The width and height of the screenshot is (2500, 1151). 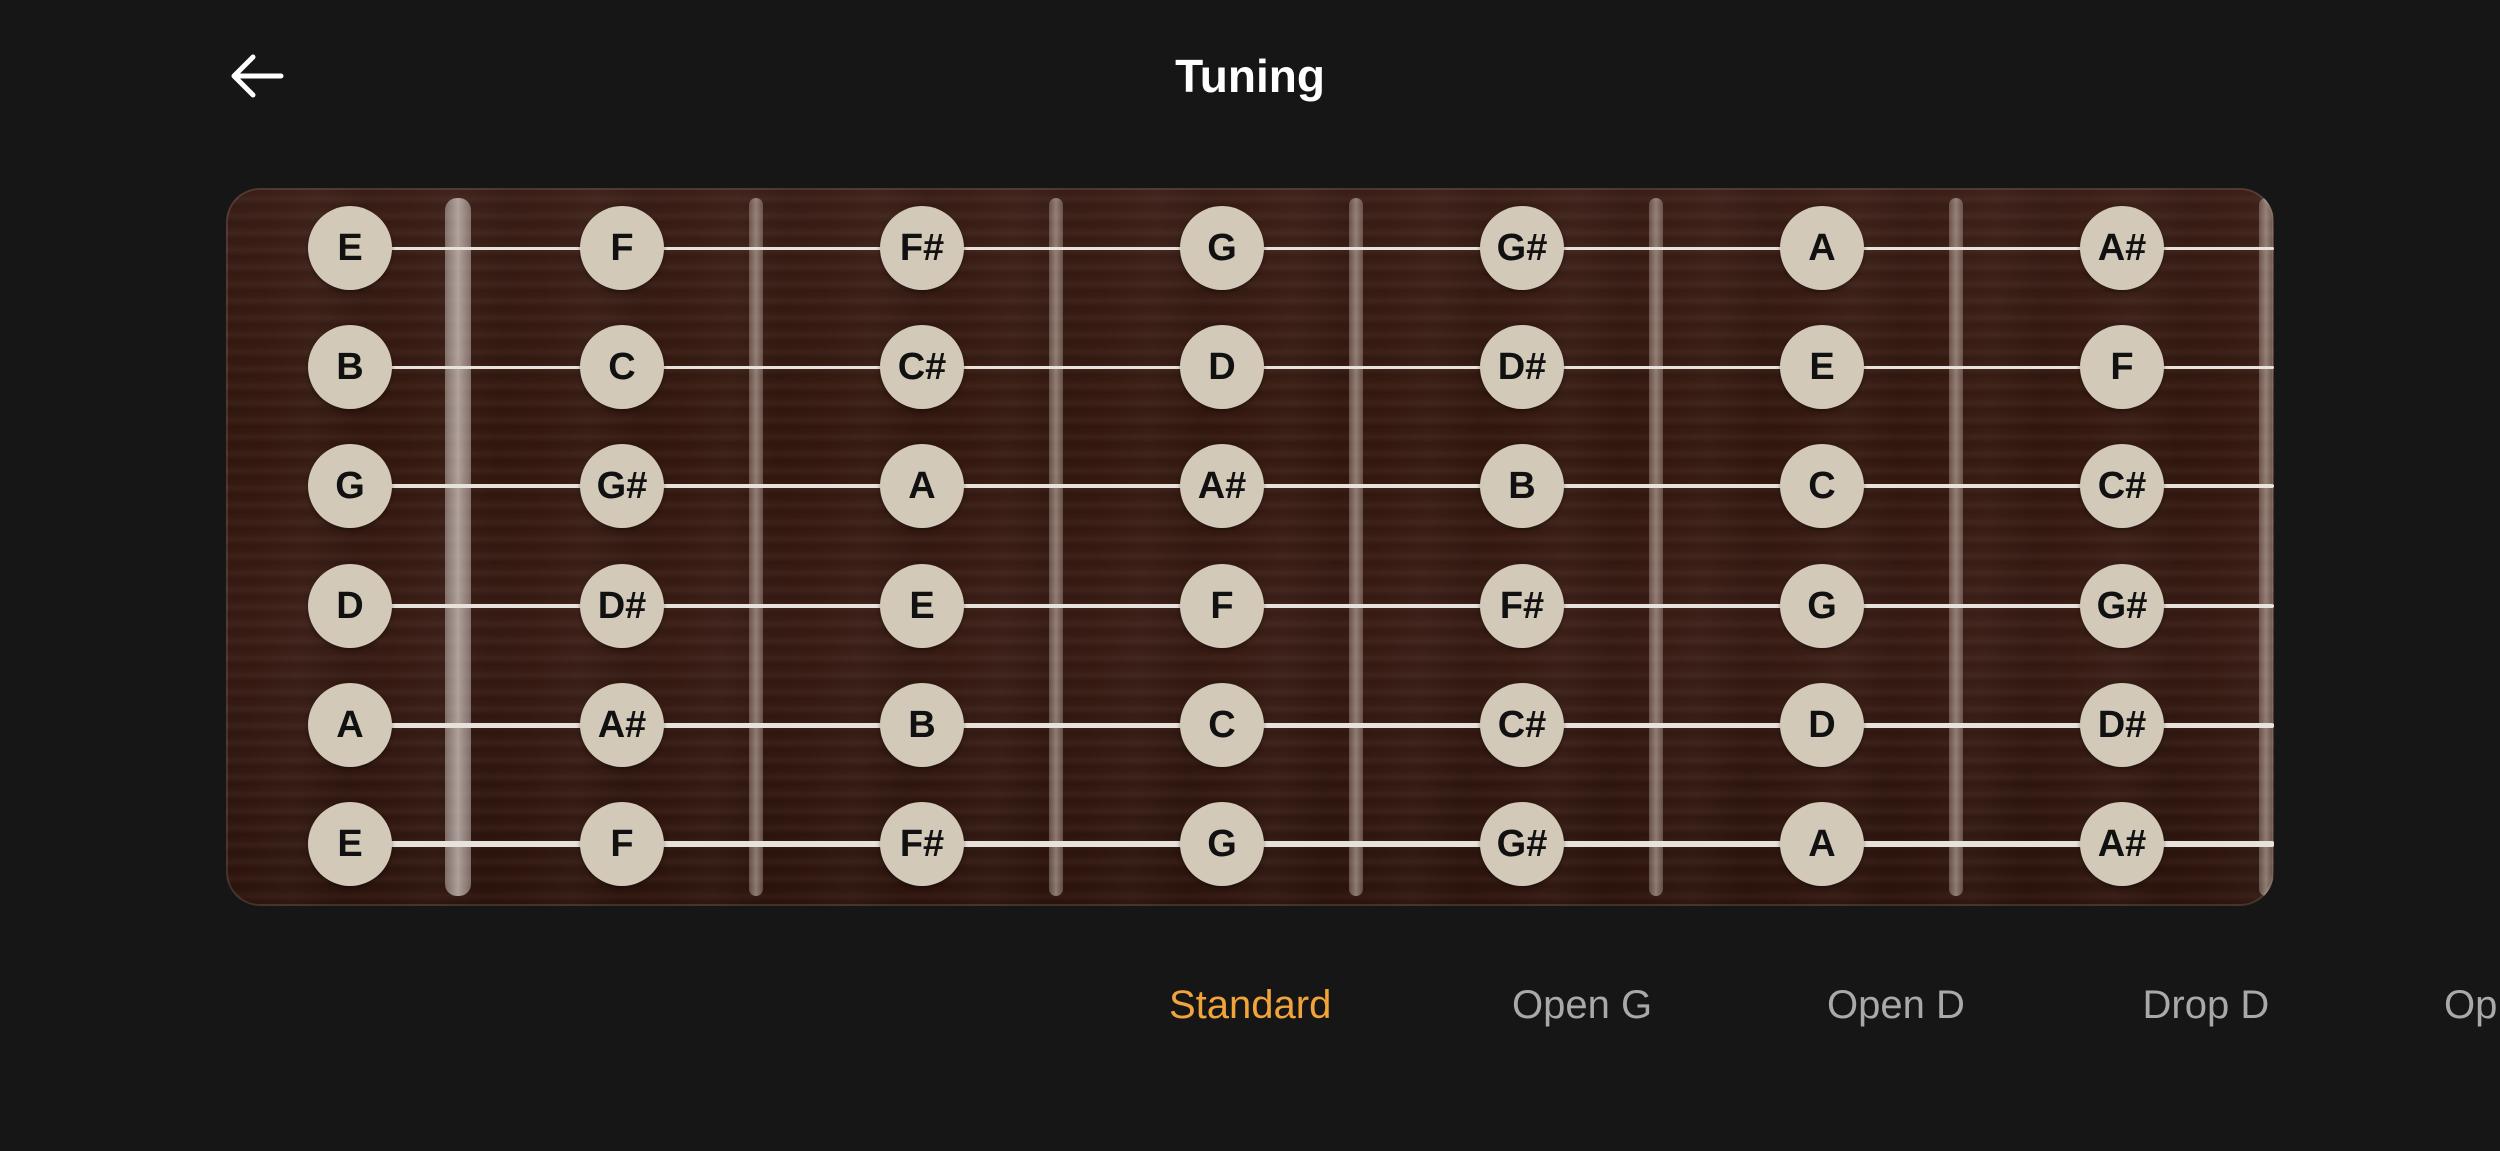 What do you see at coordinates (2470, 1005) in the screenshot?
I see `tuning-tab: Op` at bounding box center [2470, 1005].